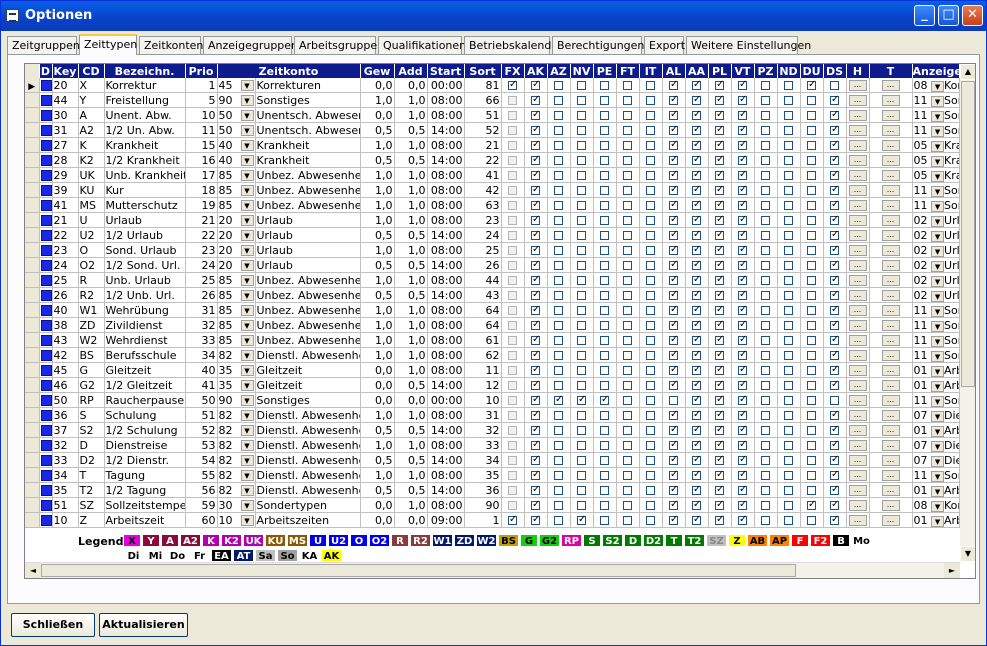  What do you see at coordinates (422, 45) in the screenshot?
I see `tab-qualifikationen: Qualifikationen` at bounding box center [422, 45].